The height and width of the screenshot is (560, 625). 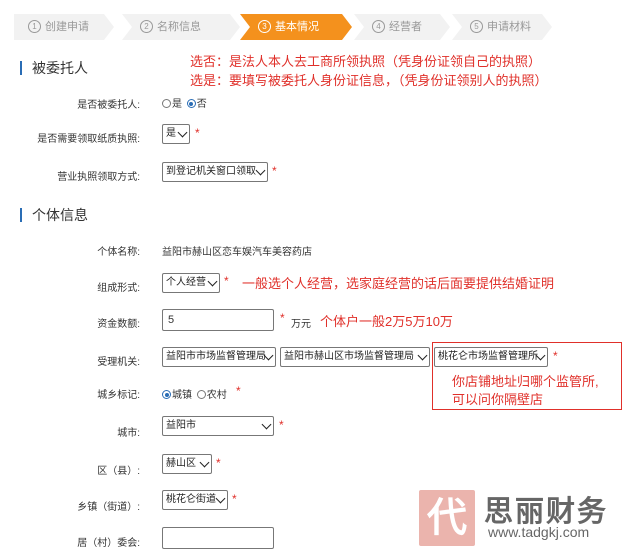 I want to click on authority-district-select: 益阳市赫山区市场监督管理局, so click(x=355, y=357).